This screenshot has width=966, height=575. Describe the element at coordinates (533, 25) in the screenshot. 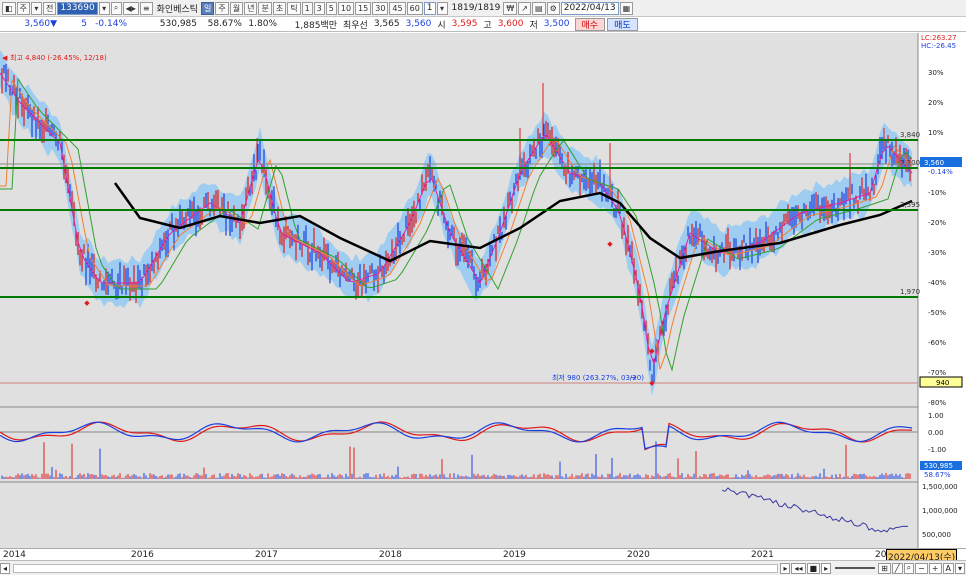

I see `low-label: 저` at that location.